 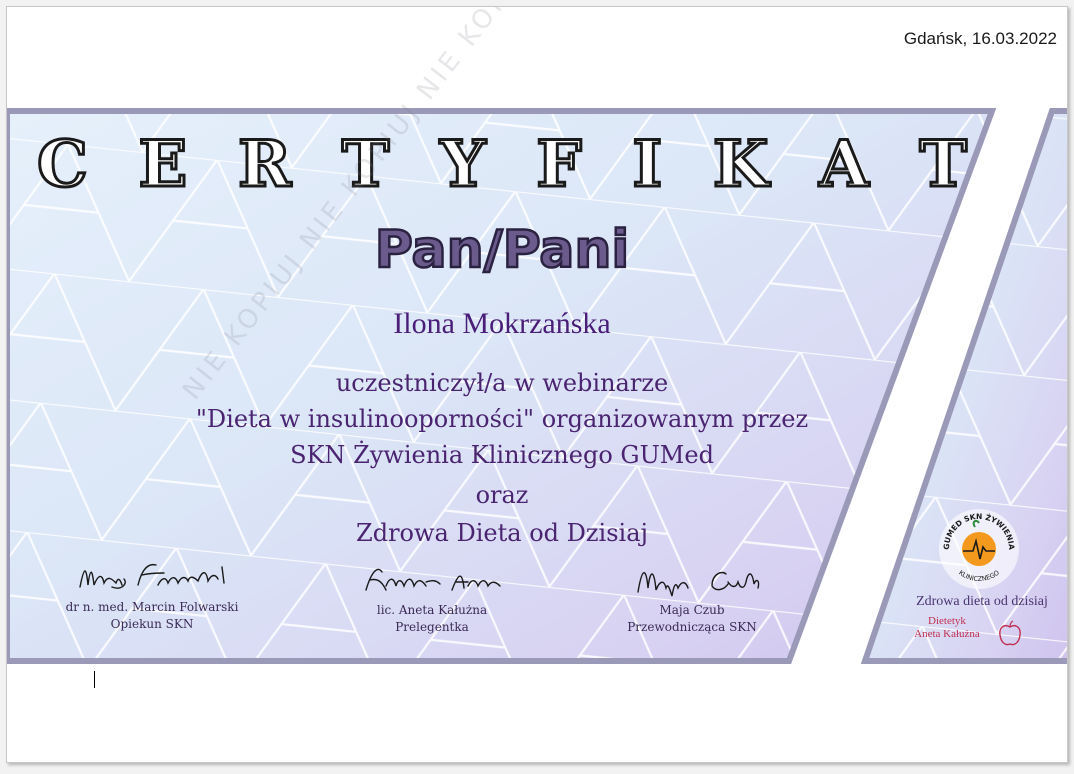 I want to click on signature-block-3: Maja Czub Przewodnicząca SKN, so click(x=692, y=598).